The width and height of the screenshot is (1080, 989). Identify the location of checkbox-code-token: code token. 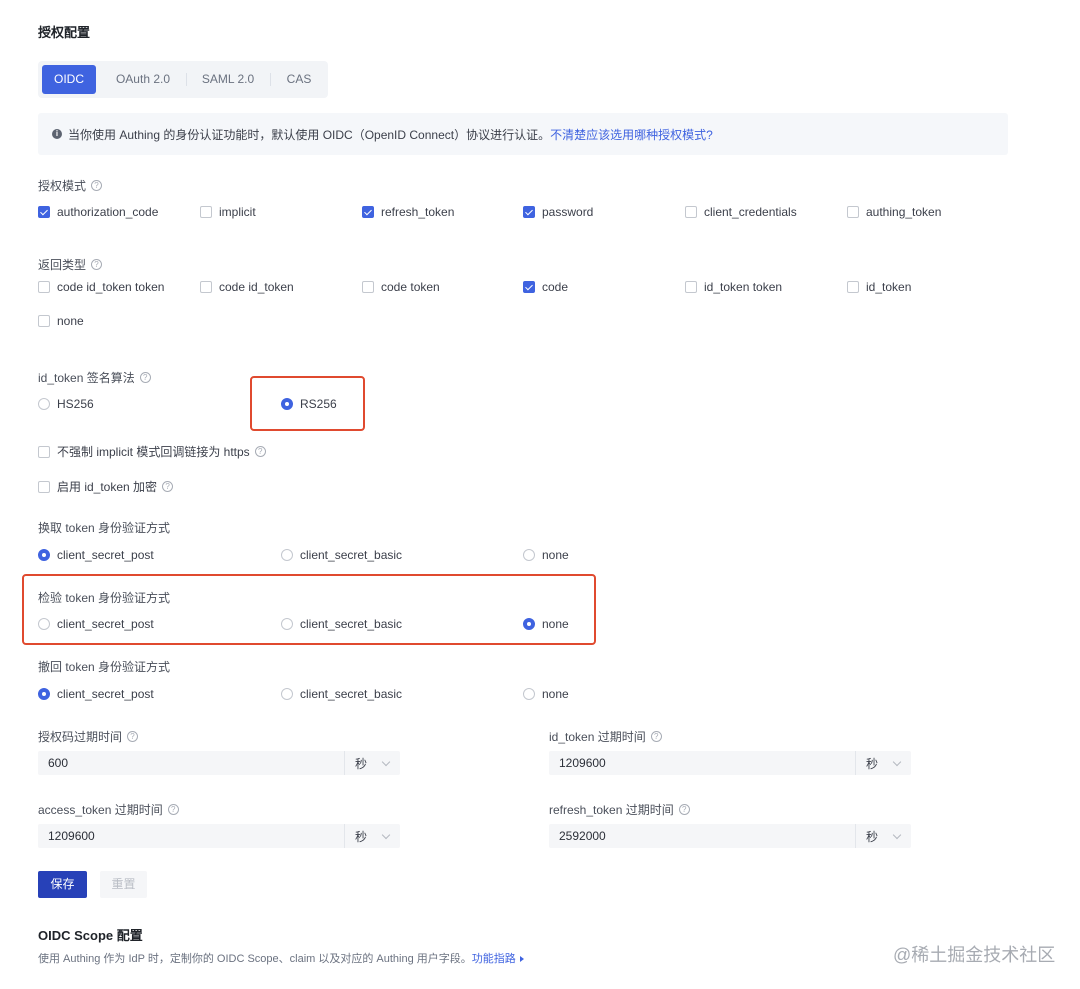
(401, 287).